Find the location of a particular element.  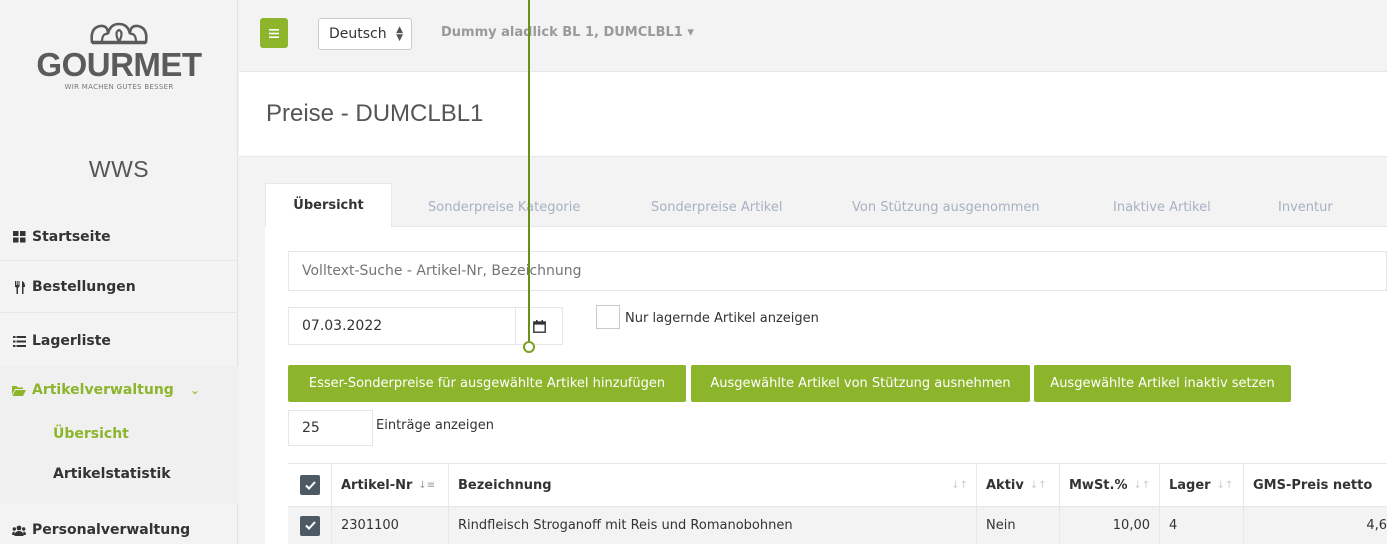

cell-aktiv: Nein is located at coordinates (1018, 525).